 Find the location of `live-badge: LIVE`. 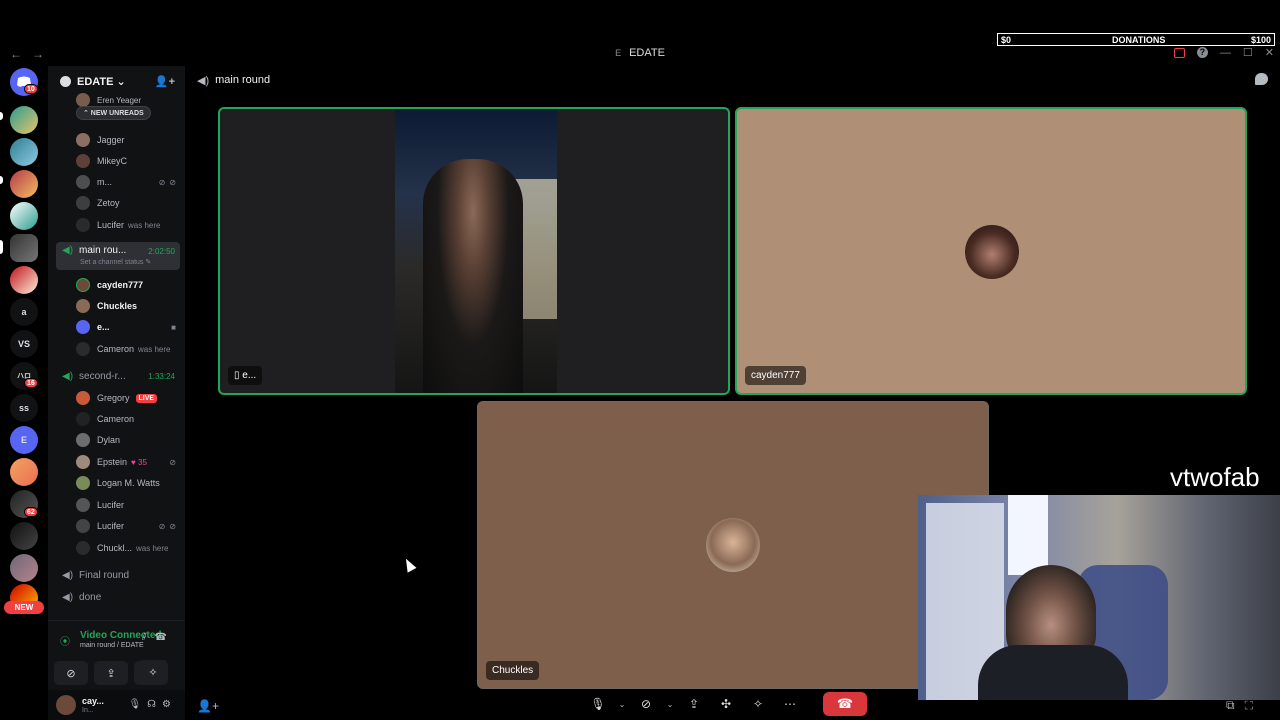

live-badge: LIVE is located at coordinates (146, 398).